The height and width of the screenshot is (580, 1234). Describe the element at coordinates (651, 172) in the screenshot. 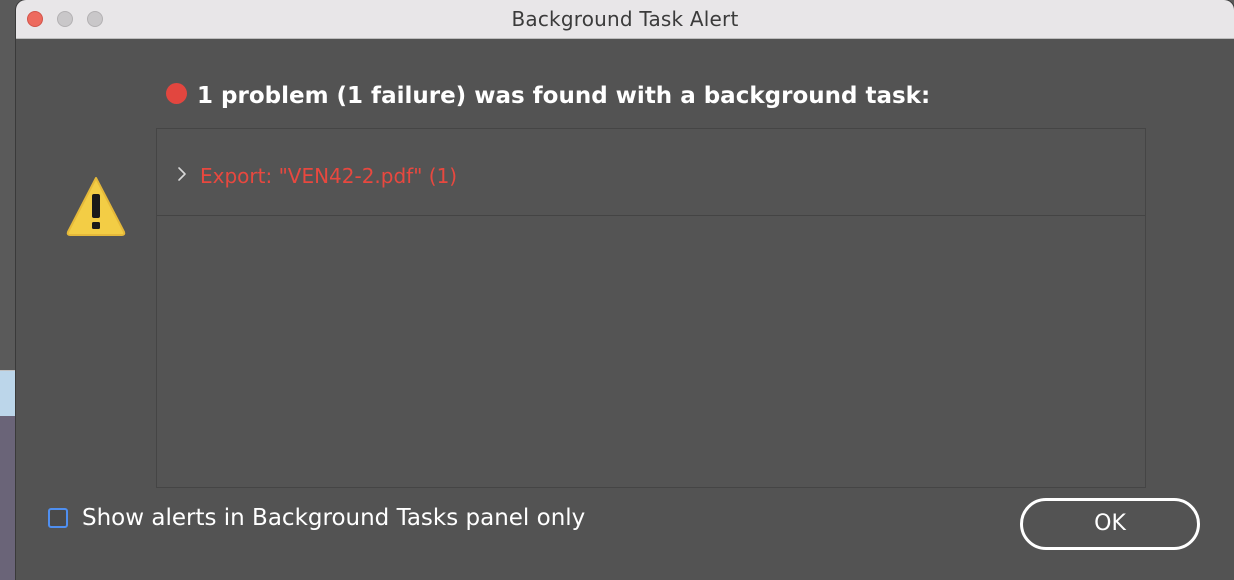

I see `task-list-item: Export: "VEN42-2.pdf" (1)` at that location.